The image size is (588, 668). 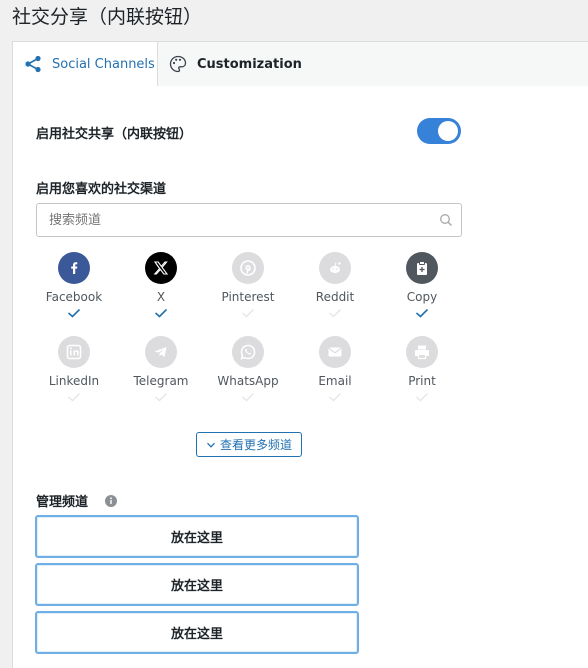 I want to click on channel-name: LinkedIn, so click(x=74, y=381).